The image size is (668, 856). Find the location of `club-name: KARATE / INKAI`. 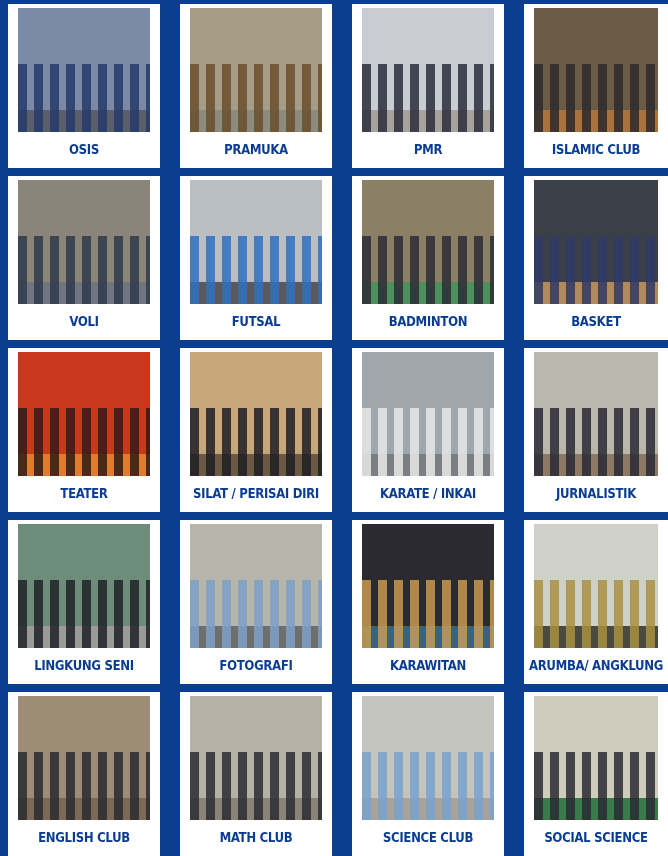

club-name: KARATE / INKAI is located at coordinates (428, 494).